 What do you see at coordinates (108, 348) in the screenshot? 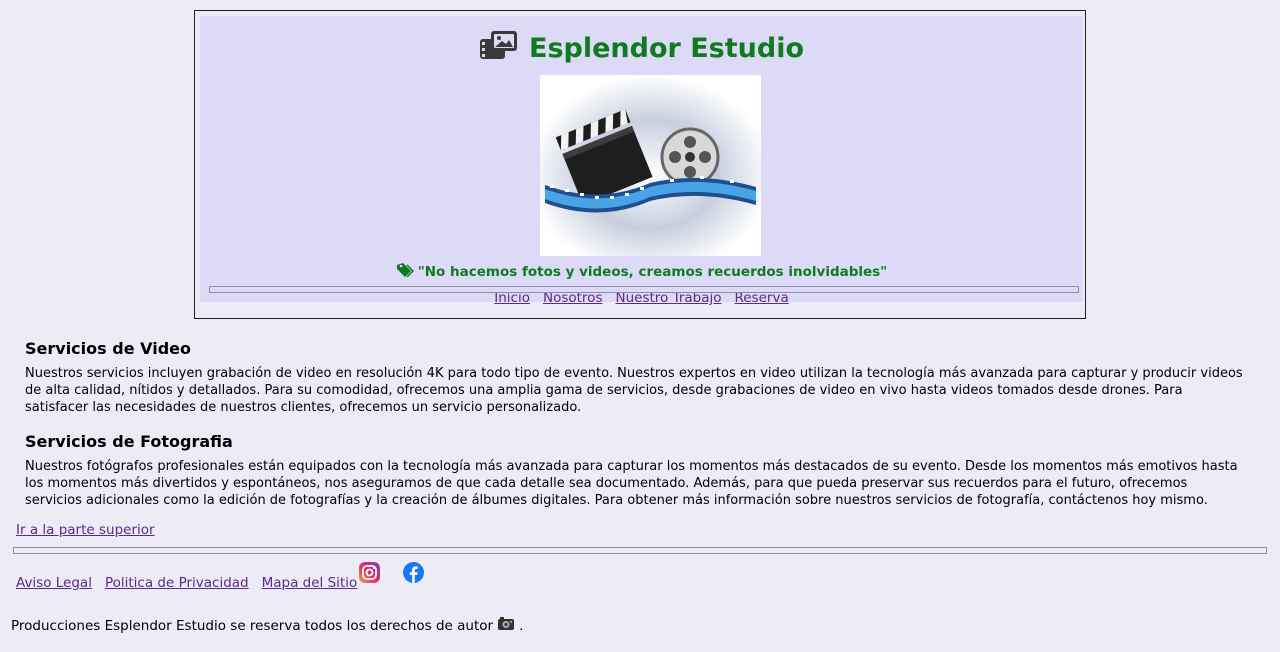
I see `video-services-heading: Servicios de Video` at bounding box center [108, 348].